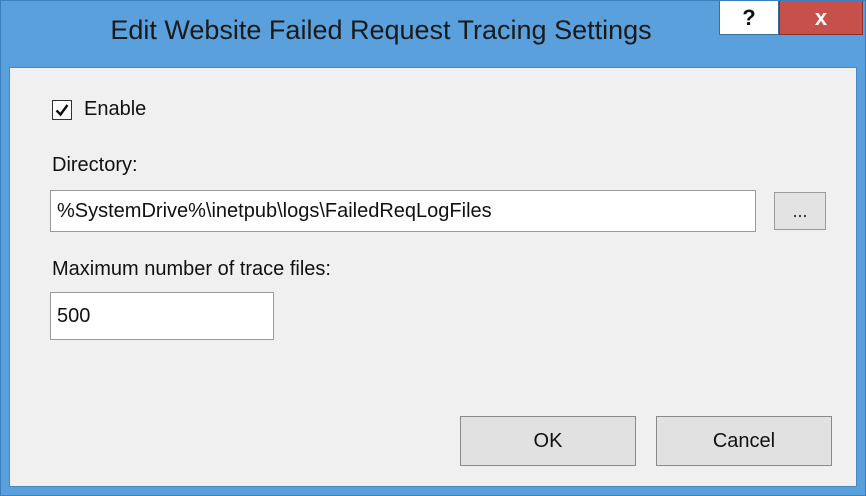 This screenshot has width=866, height=496. What do you see at coordinates (162, 316) in the screenshot?
I see `max-trace-files-input: 500` at bounding box center [162, 316].